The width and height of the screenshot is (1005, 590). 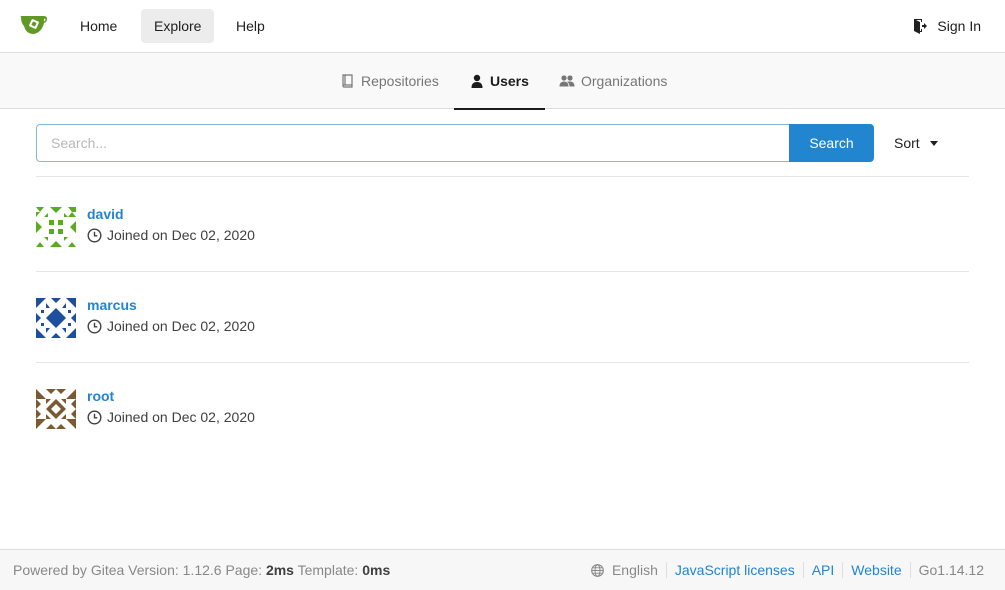 I want to click on tab-users: Users, so click(x=499, y=81).